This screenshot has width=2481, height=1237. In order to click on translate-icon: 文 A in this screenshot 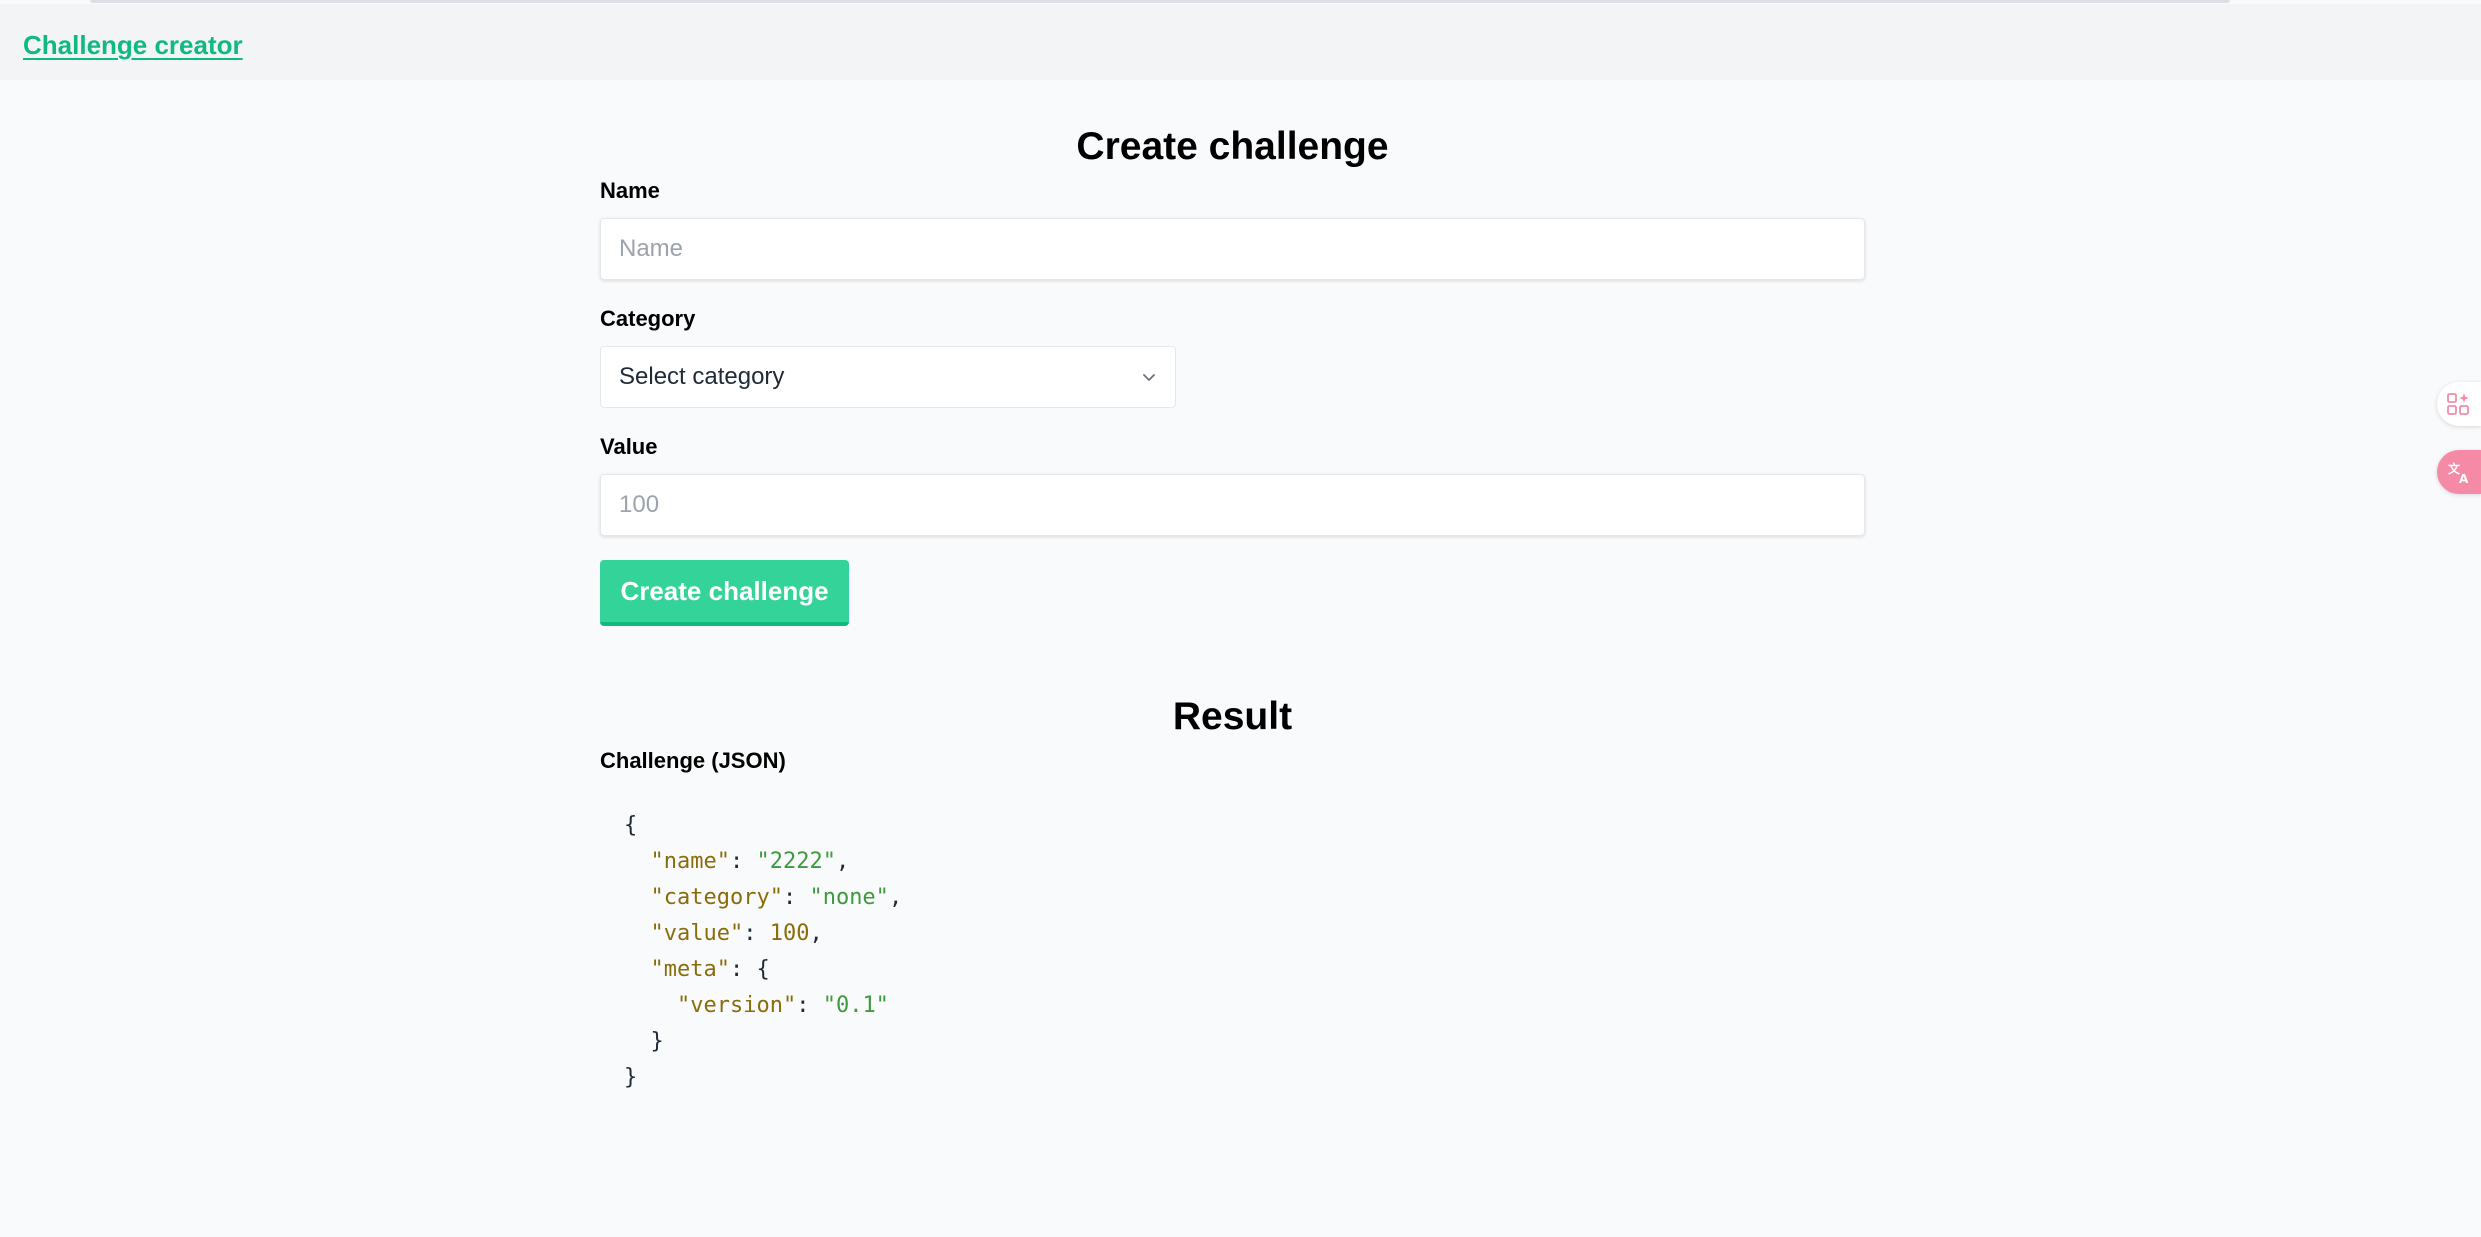, I will do `click(2458, 473)`.